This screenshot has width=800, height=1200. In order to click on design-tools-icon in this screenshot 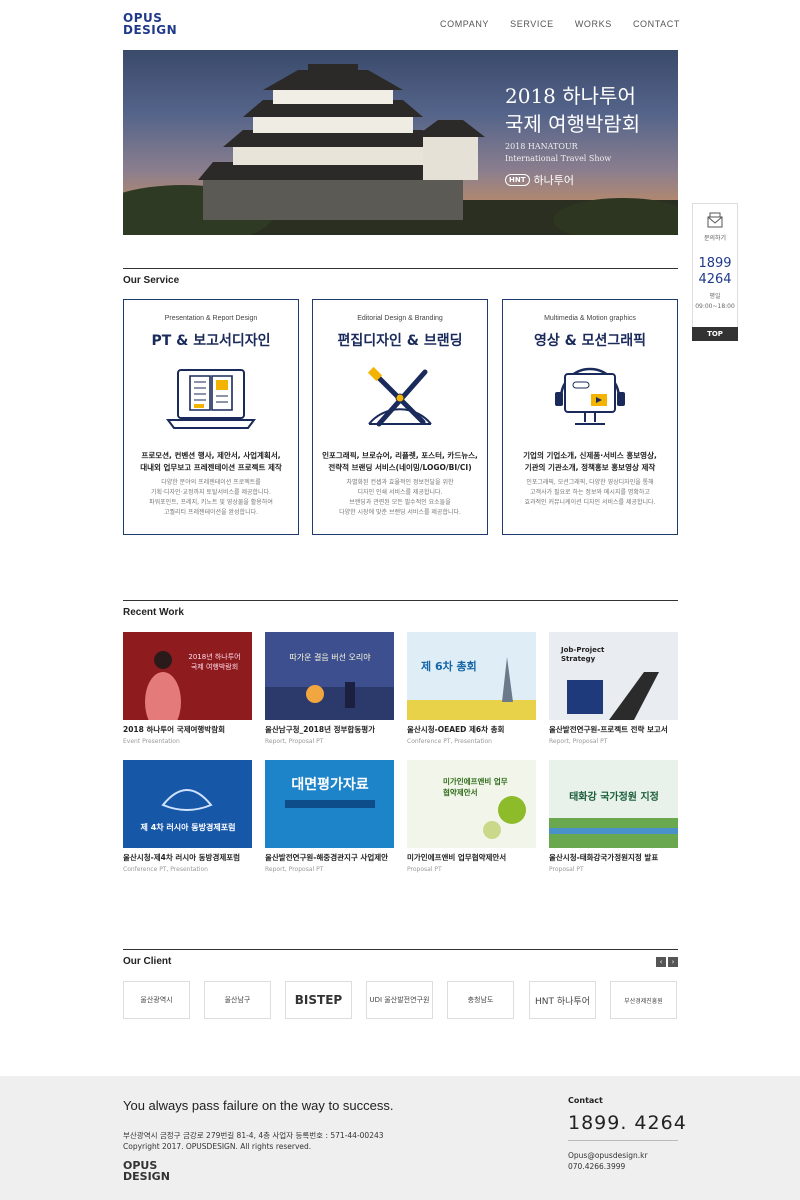, I will do `click(399, 396)`.